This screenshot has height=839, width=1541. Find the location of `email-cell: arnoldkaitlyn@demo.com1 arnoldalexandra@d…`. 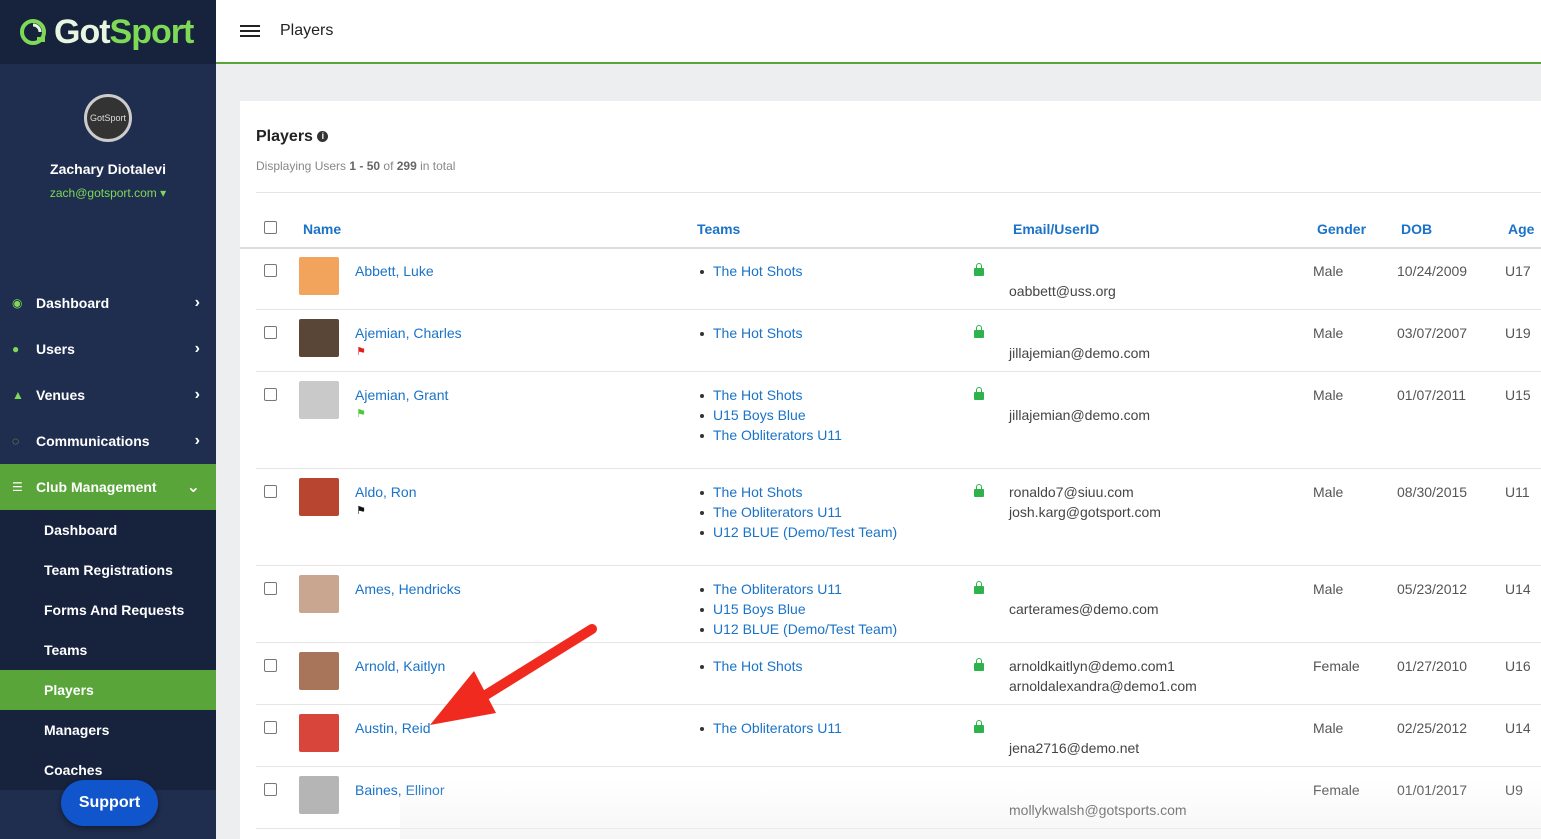

email-cell: arnoldkaitlyn@demo.com1 arnoldalexandra@d… is located at coordinates (1103, 678).